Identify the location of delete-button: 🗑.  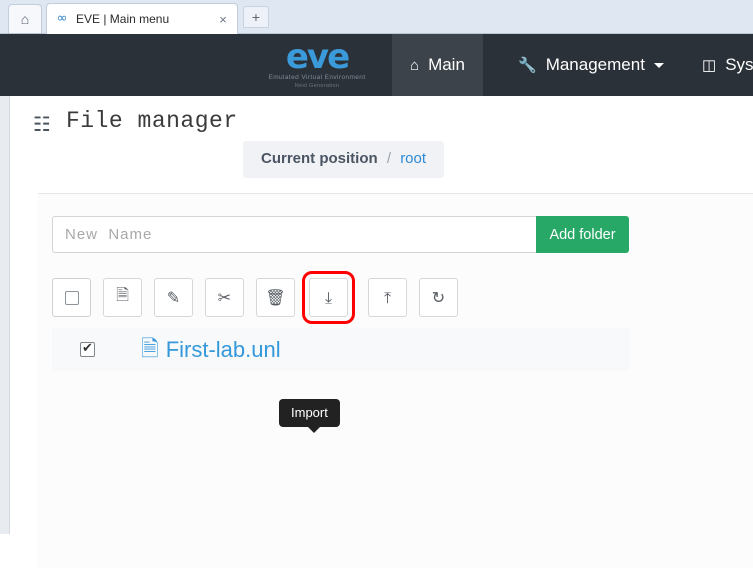
(275, 297).